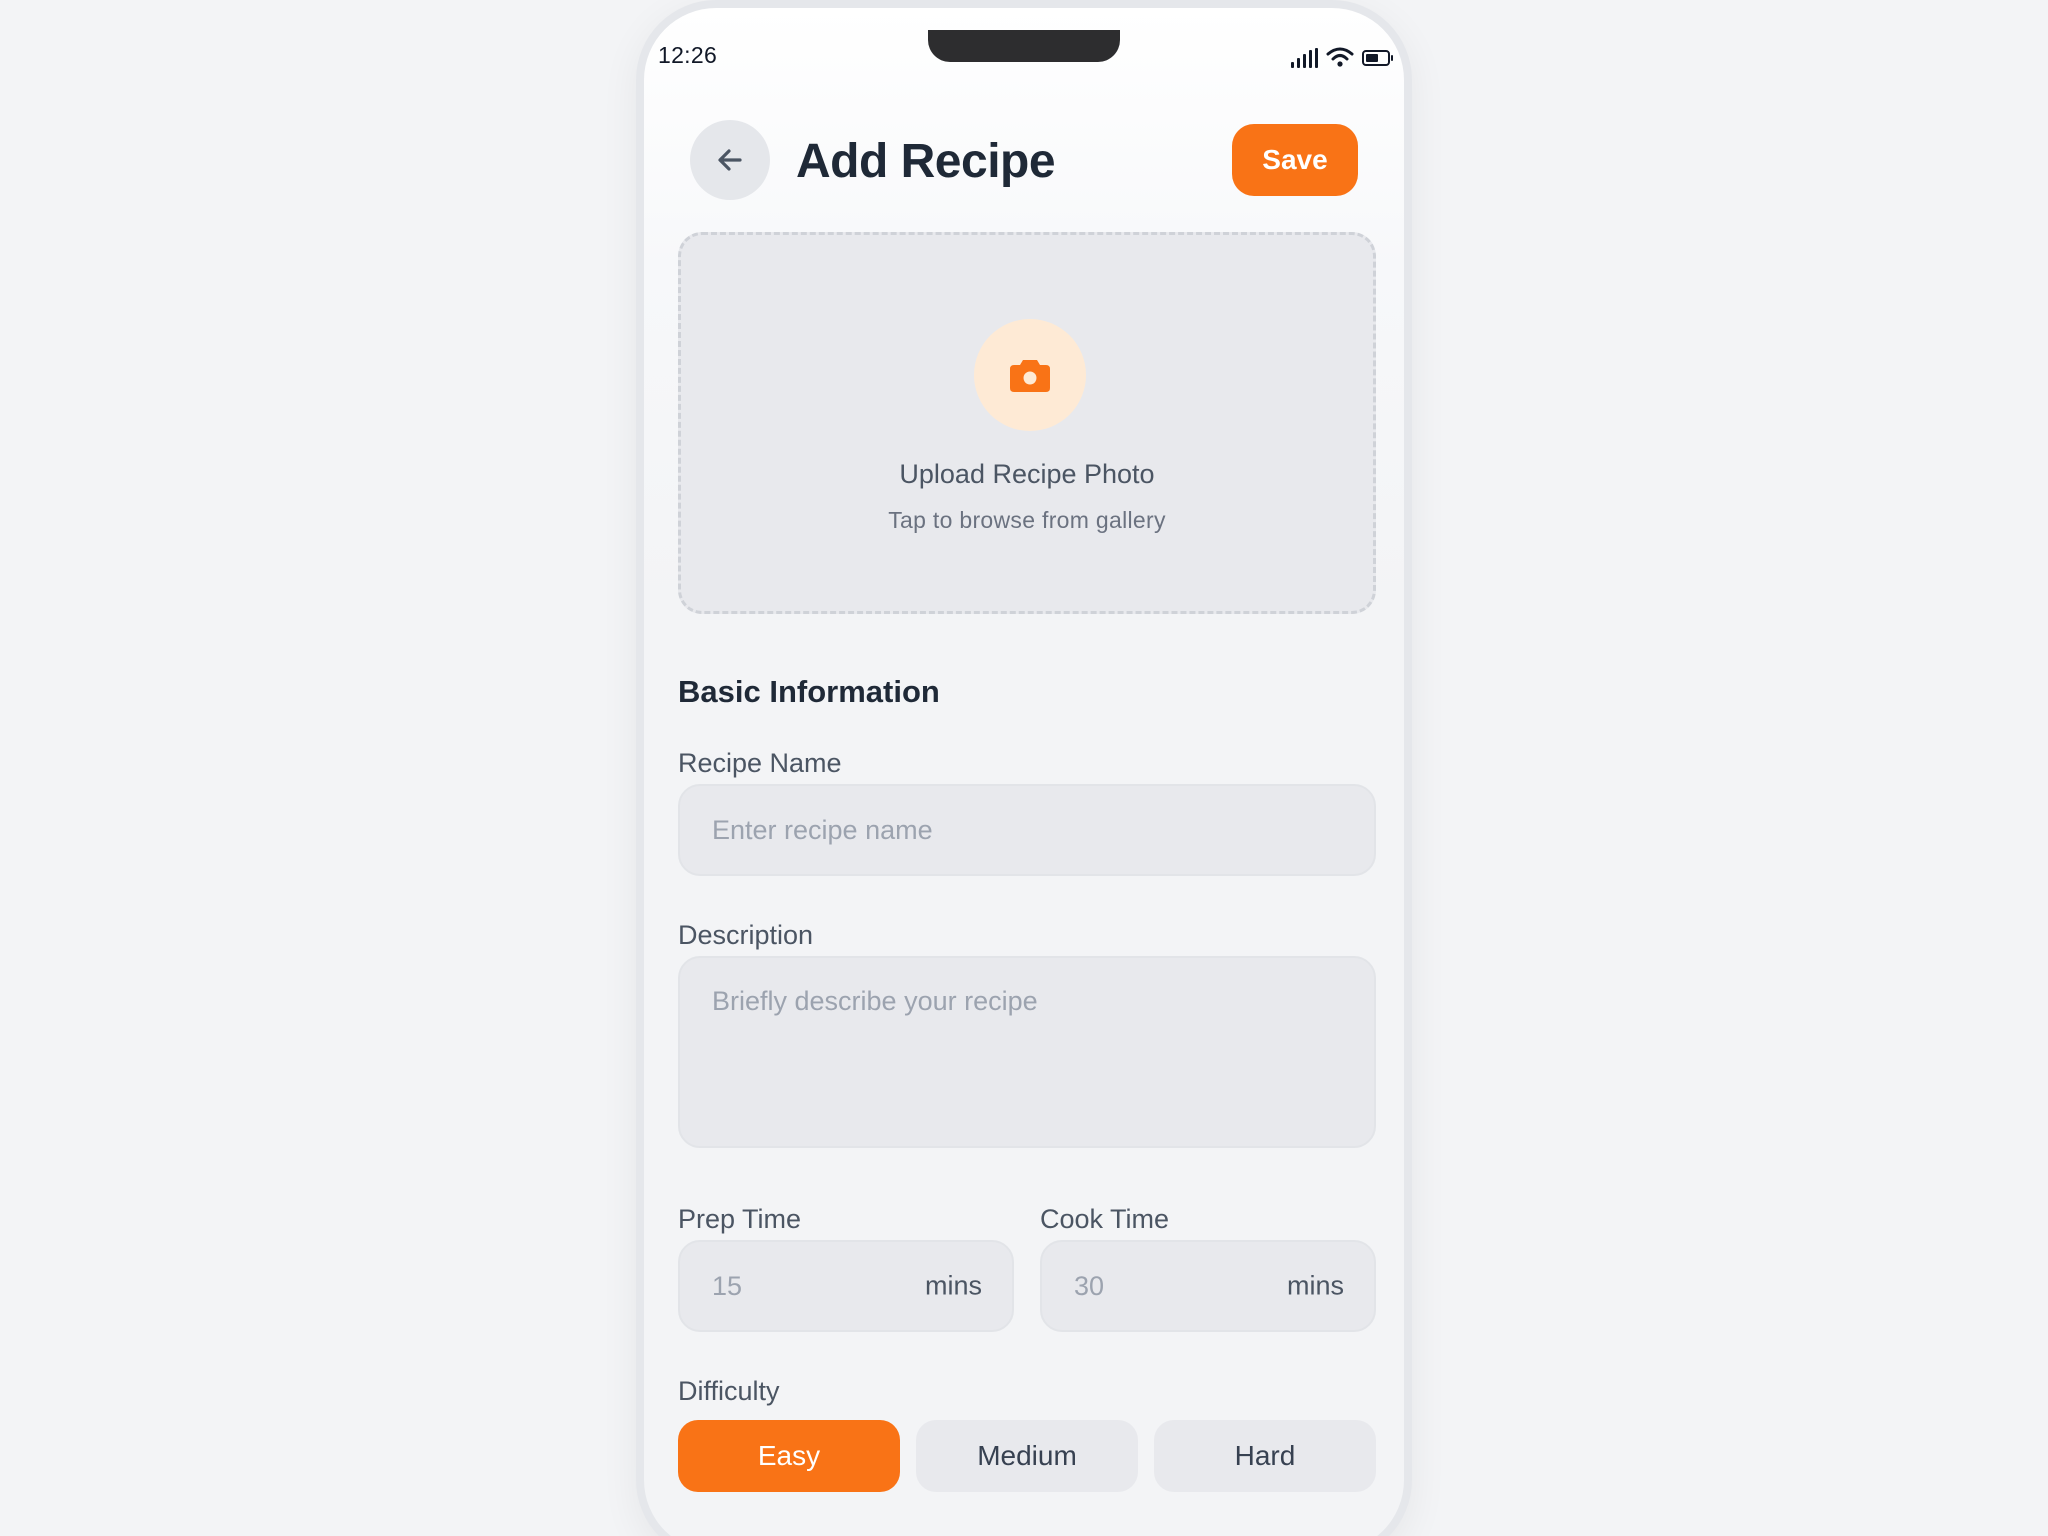 The width and height of the screenshot is (2048, 1536). I want to click on cook-time-unit: mins, so click(1315, 1285).